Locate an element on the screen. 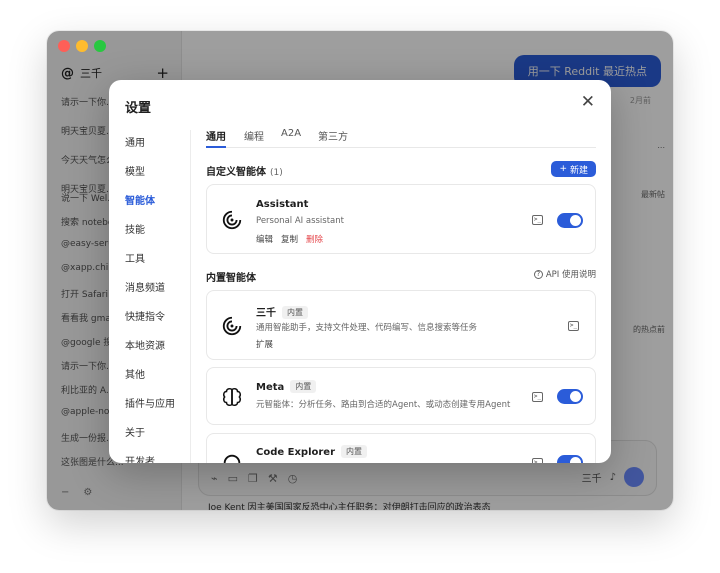 The image size is (720, 573). agent-name-row: Code Explorer 内置 is located at coordinates (312, 451).